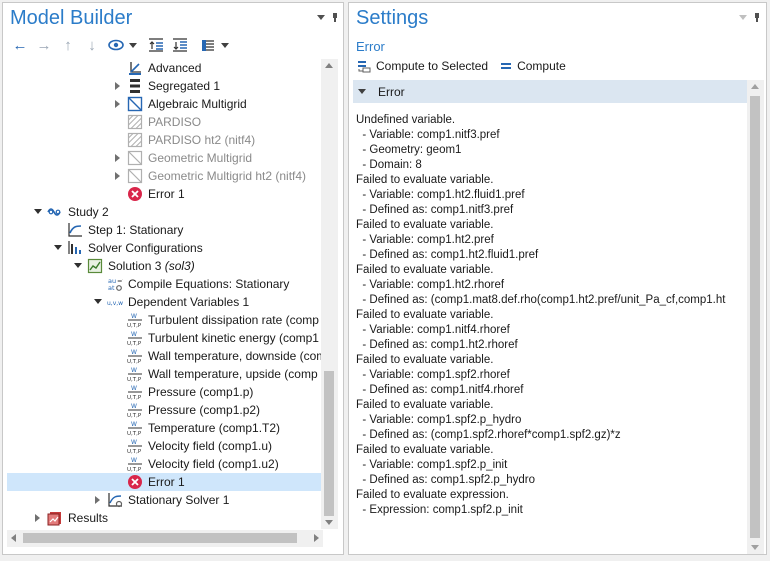 This screenshot has width=770, height=561. I want to click on error-section-header: Error, so click(550, 91).